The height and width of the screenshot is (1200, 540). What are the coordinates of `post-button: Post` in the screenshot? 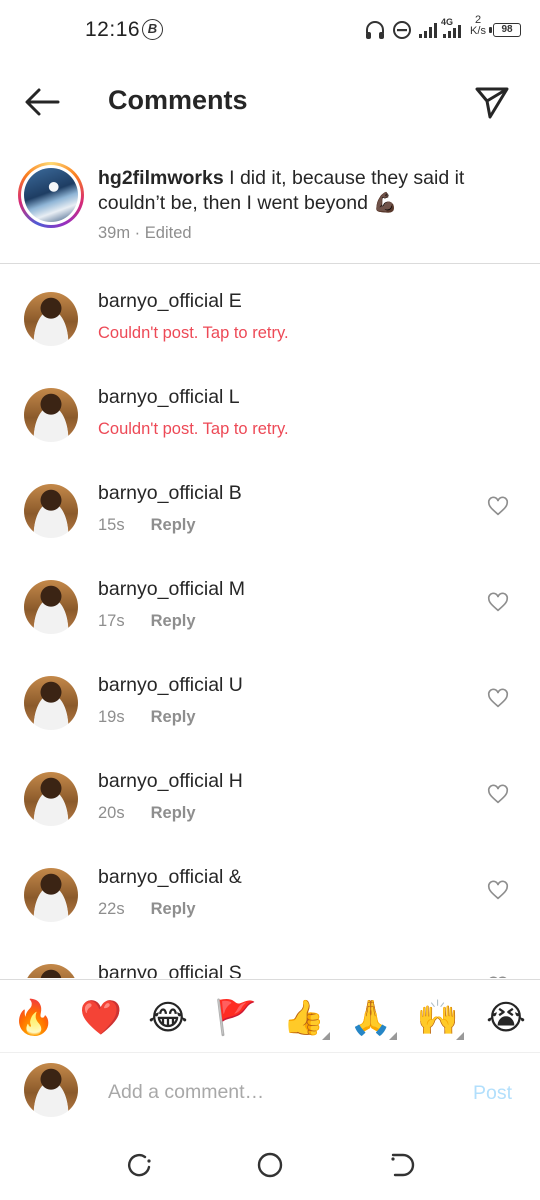 It's located at (492, 1093).